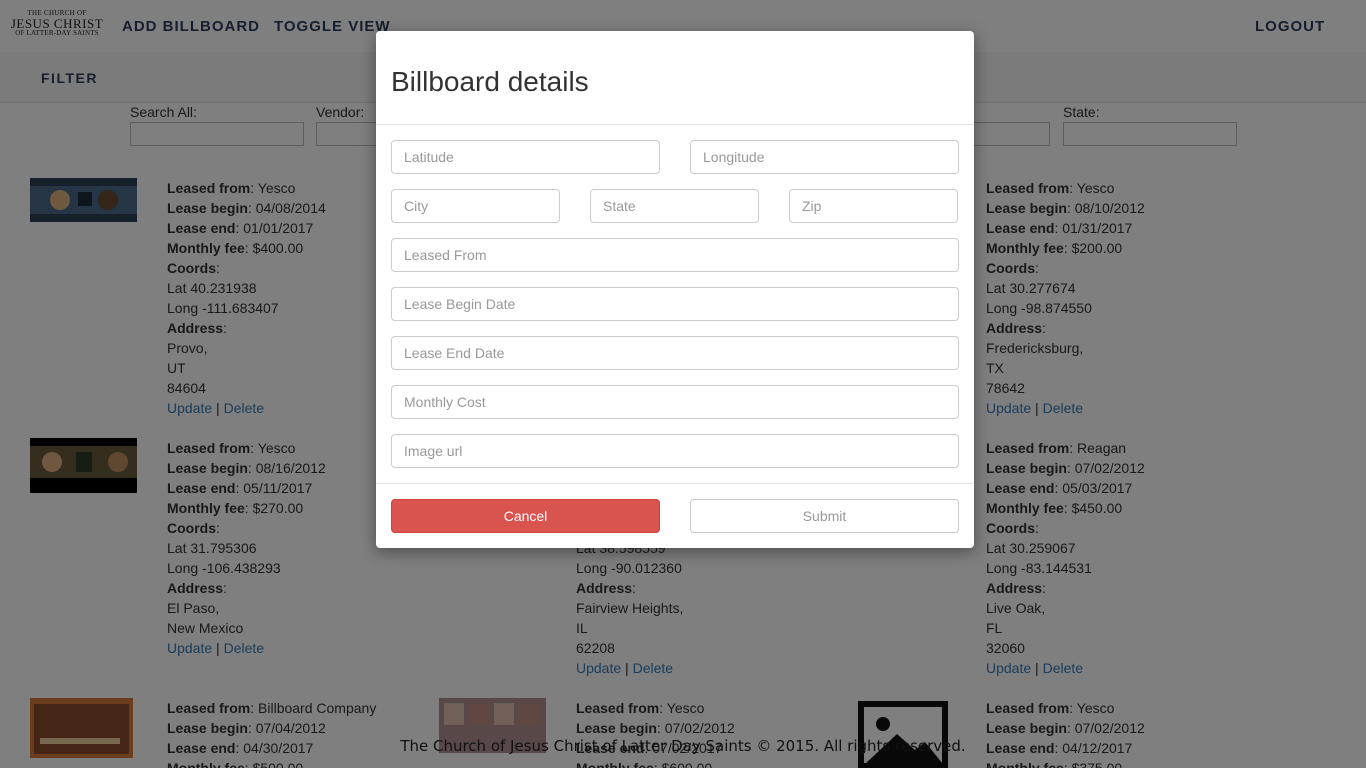 The image size is (1366, 768). What do you see at coordinates (675, 451) in the screenshot?
I see `image-url-input` at bounding box center [675, 451].